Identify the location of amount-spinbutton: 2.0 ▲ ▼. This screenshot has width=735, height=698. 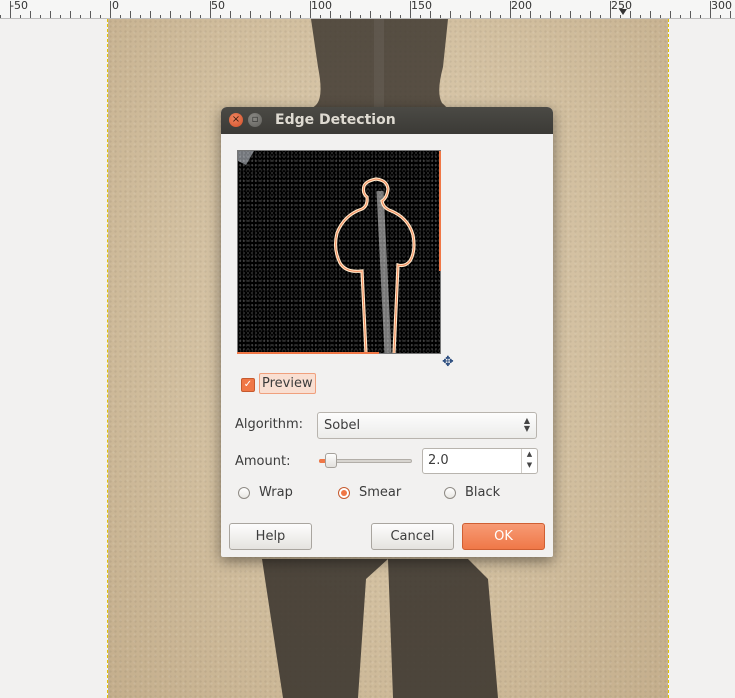
(480, 461).